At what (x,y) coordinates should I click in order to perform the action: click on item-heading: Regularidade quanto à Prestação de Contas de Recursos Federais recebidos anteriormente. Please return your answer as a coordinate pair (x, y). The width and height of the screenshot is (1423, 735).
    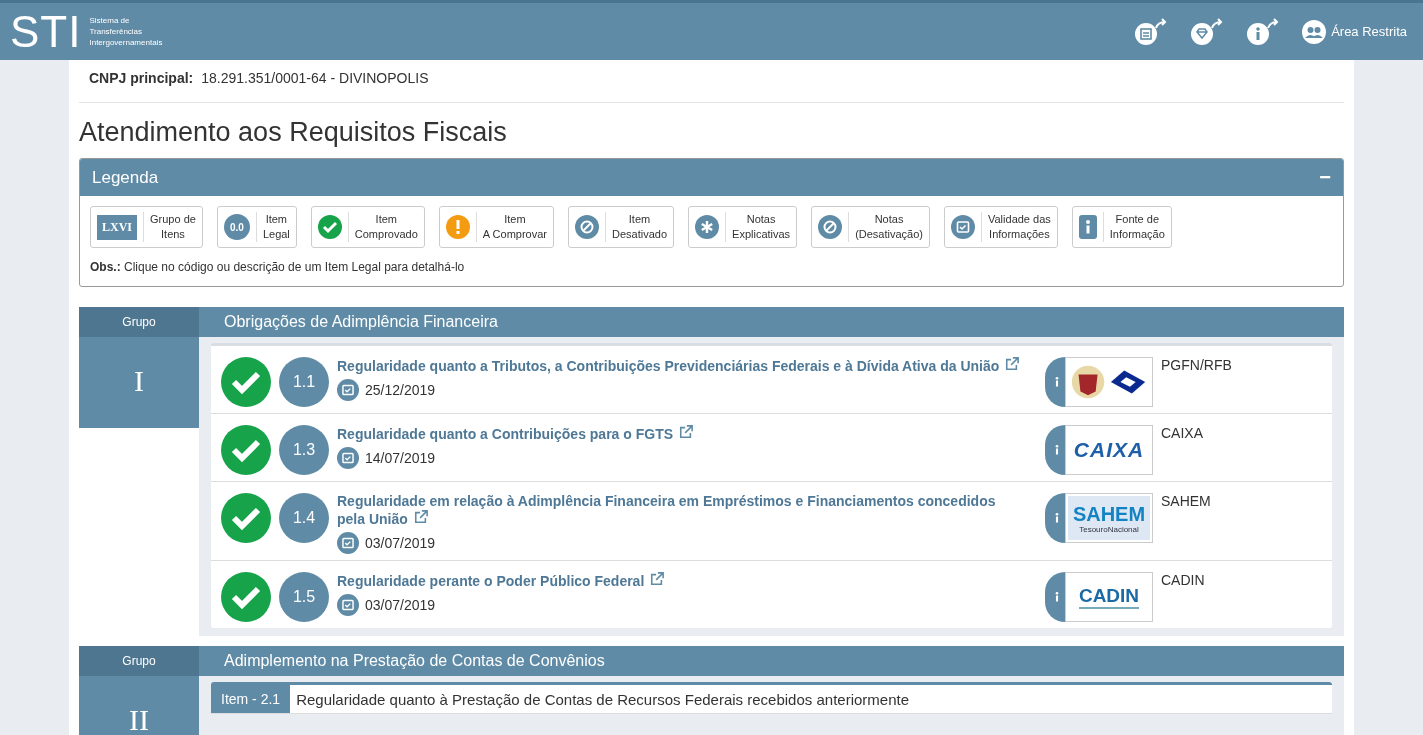
    Looking at the image, I should click on (602, 699).